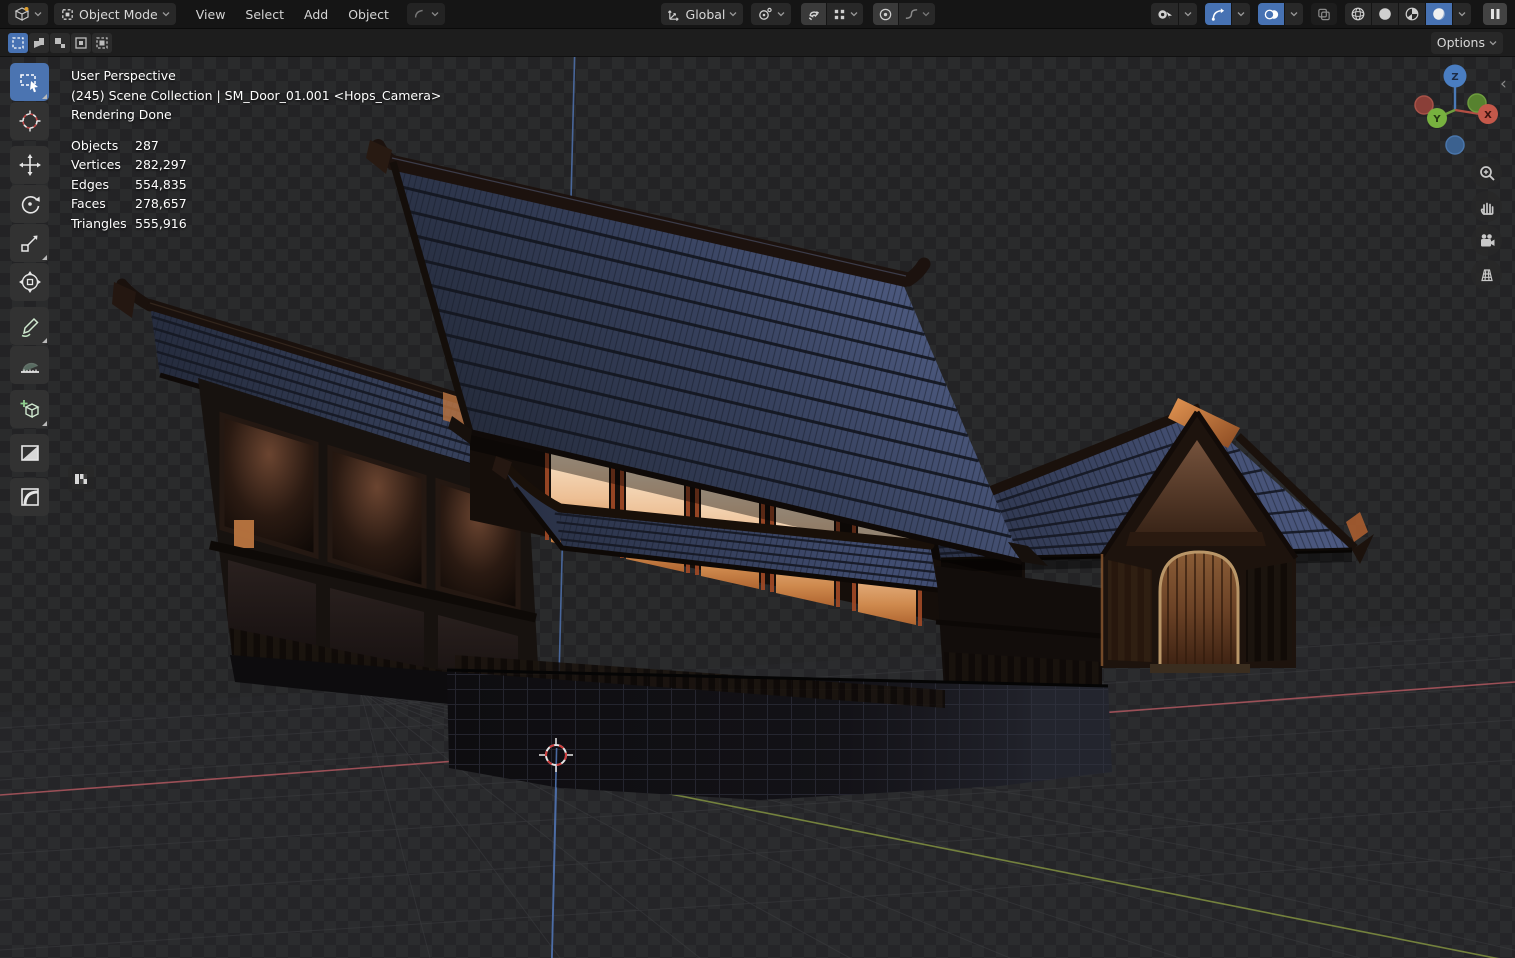 The image size is (1515, 958). I want to click on snap-toggle, so click(814, 14).